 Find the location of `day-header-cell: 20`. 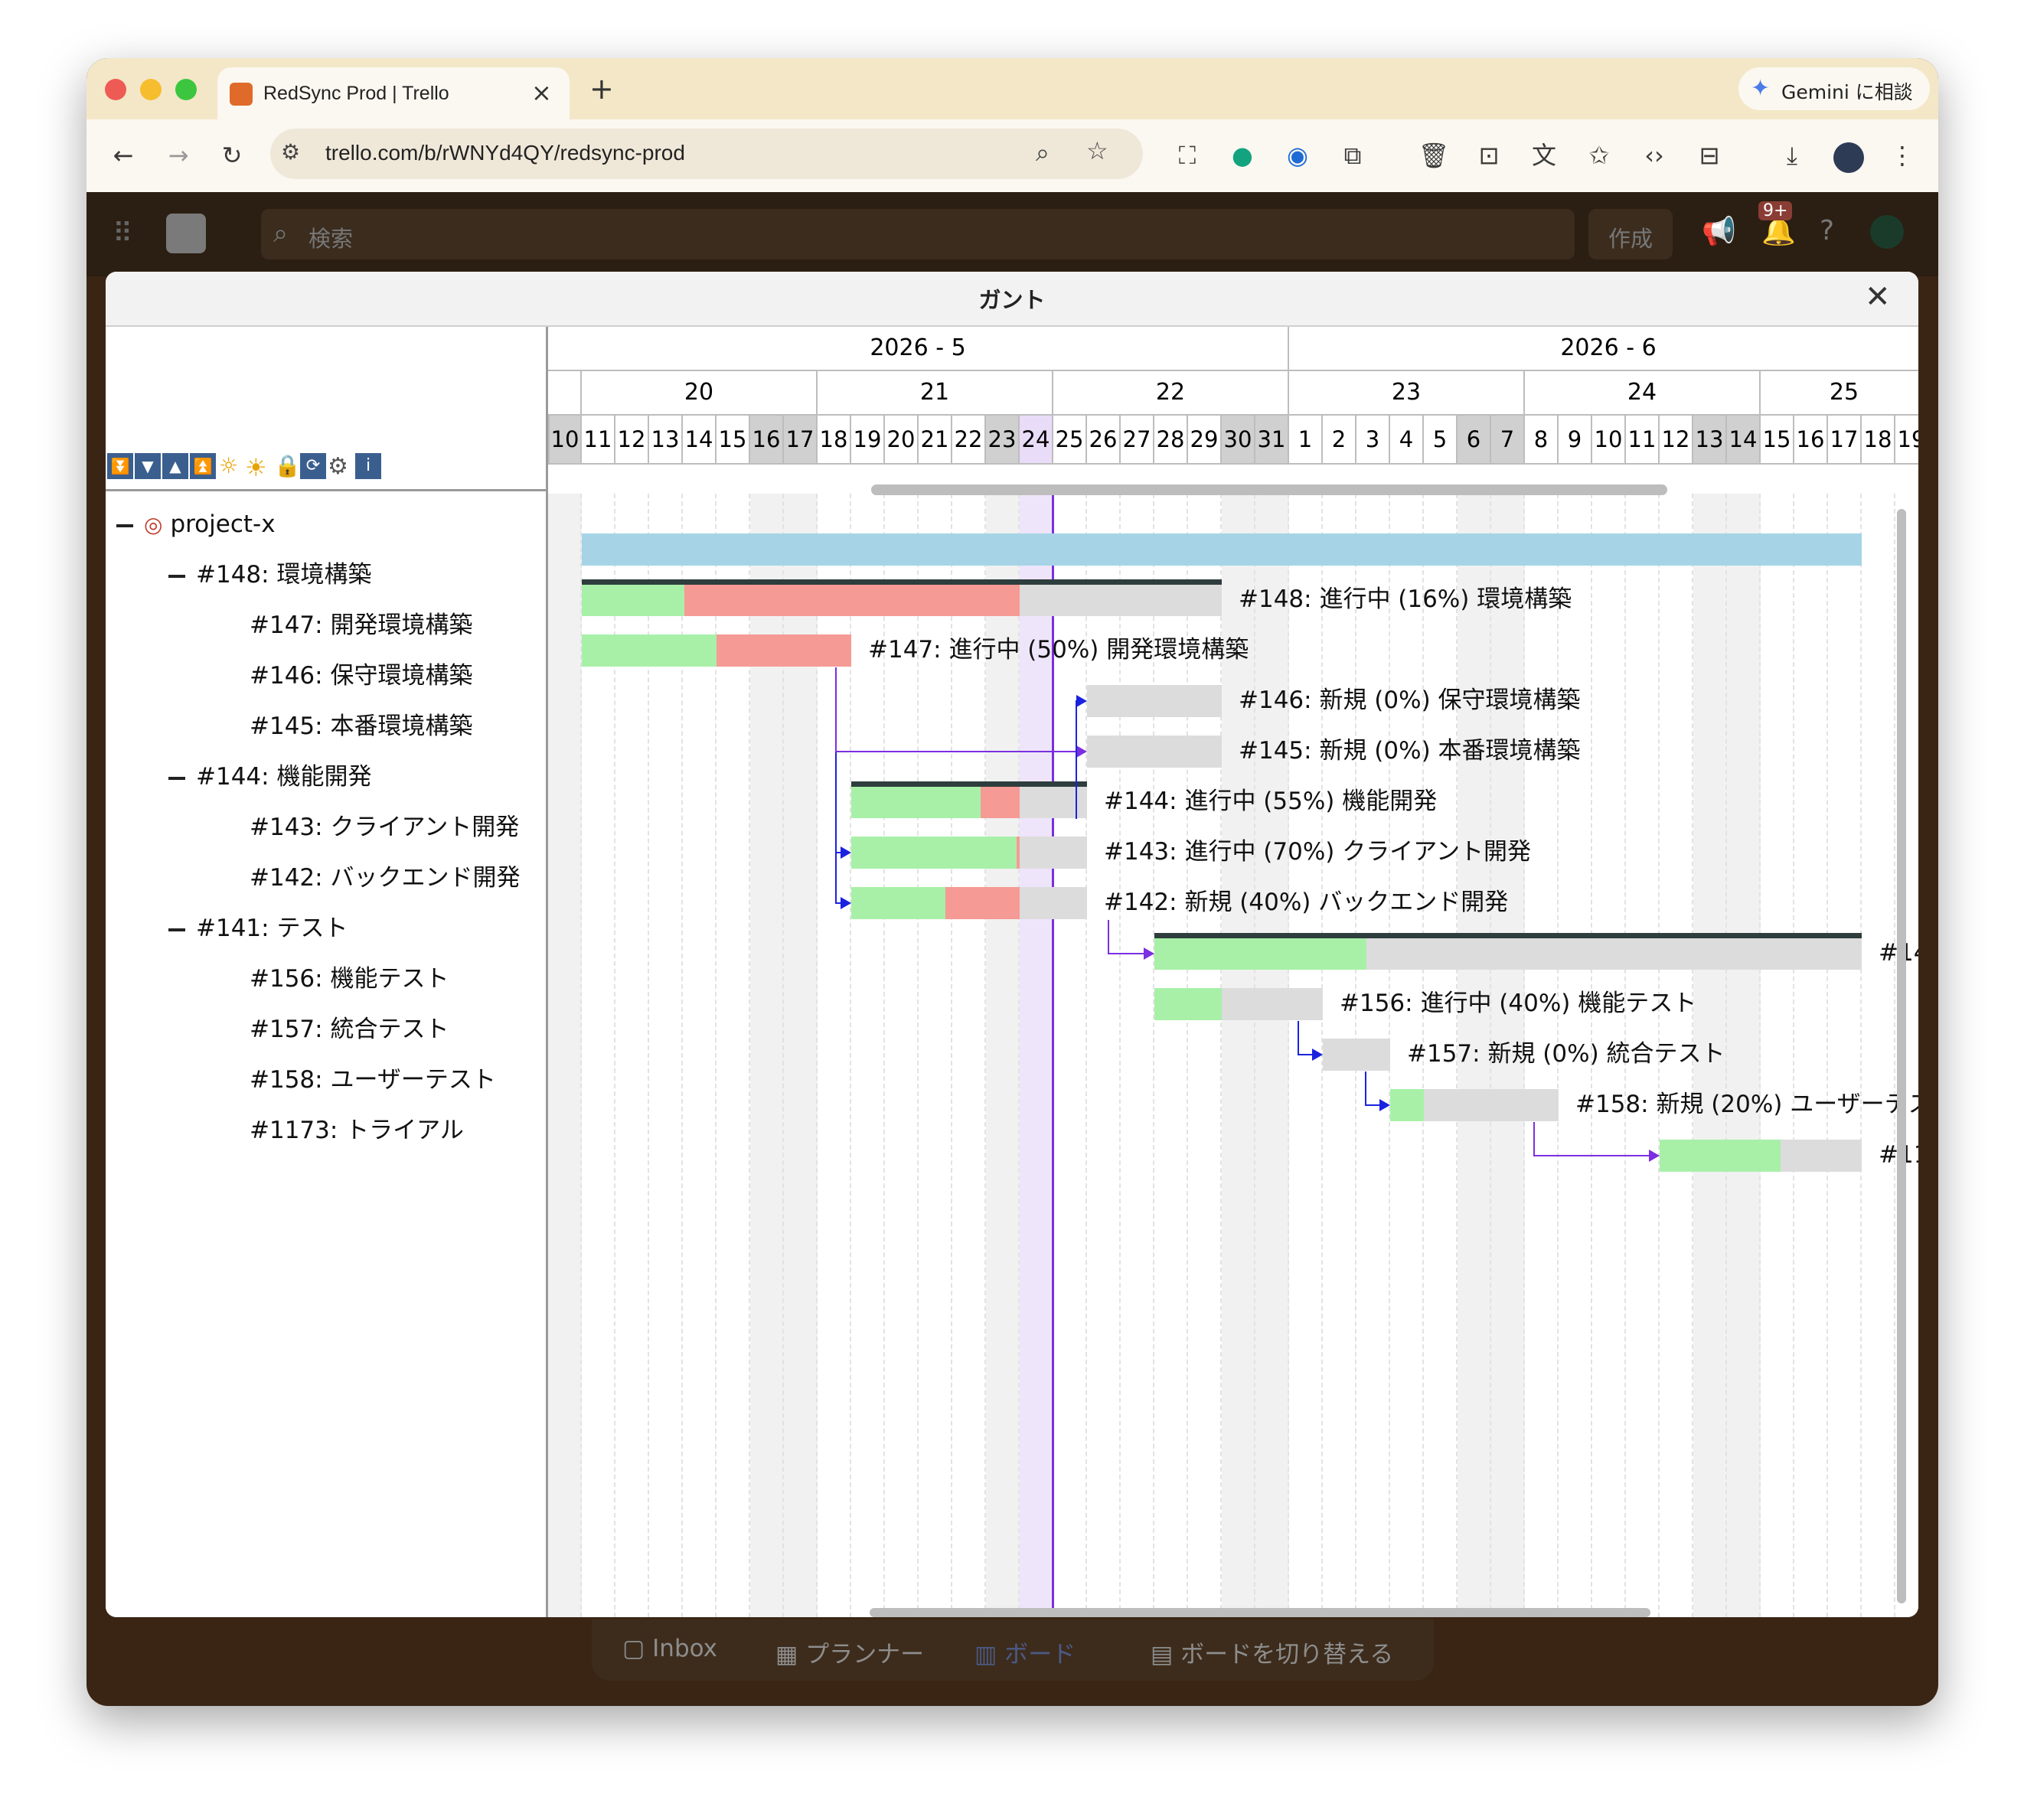

day-header-cell: 20 is located at coordinates (902, 440).